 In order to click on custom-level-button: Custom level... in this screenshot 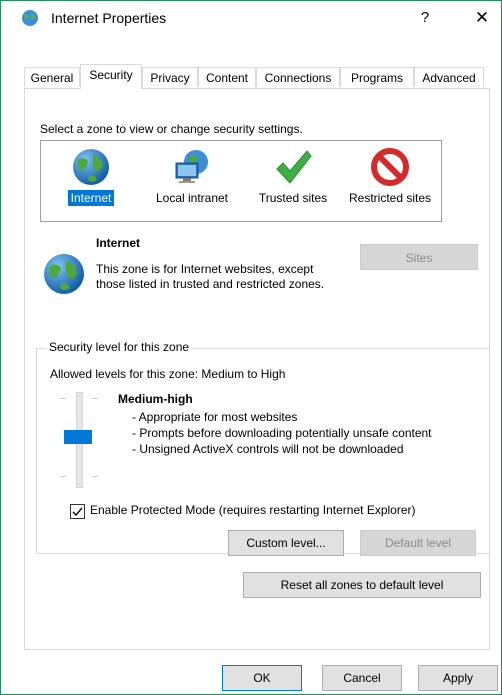, I will do `click(286, 543)`.